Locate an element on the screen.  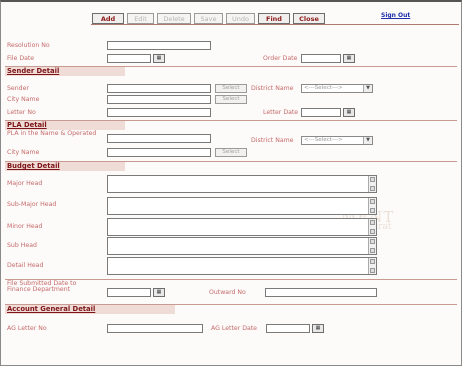
ag-letter-no-input is located at coordinates (155, 328).